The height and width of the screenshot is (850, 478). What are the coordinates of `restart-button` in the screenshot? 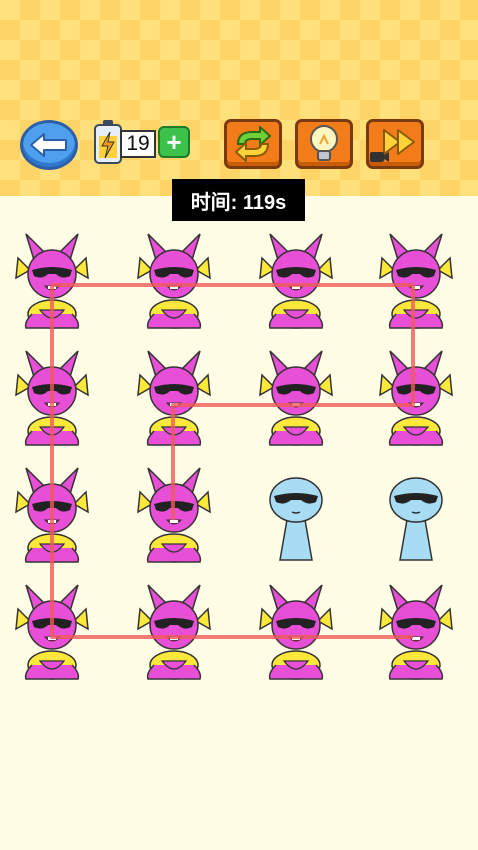 It's located at (253, 144).